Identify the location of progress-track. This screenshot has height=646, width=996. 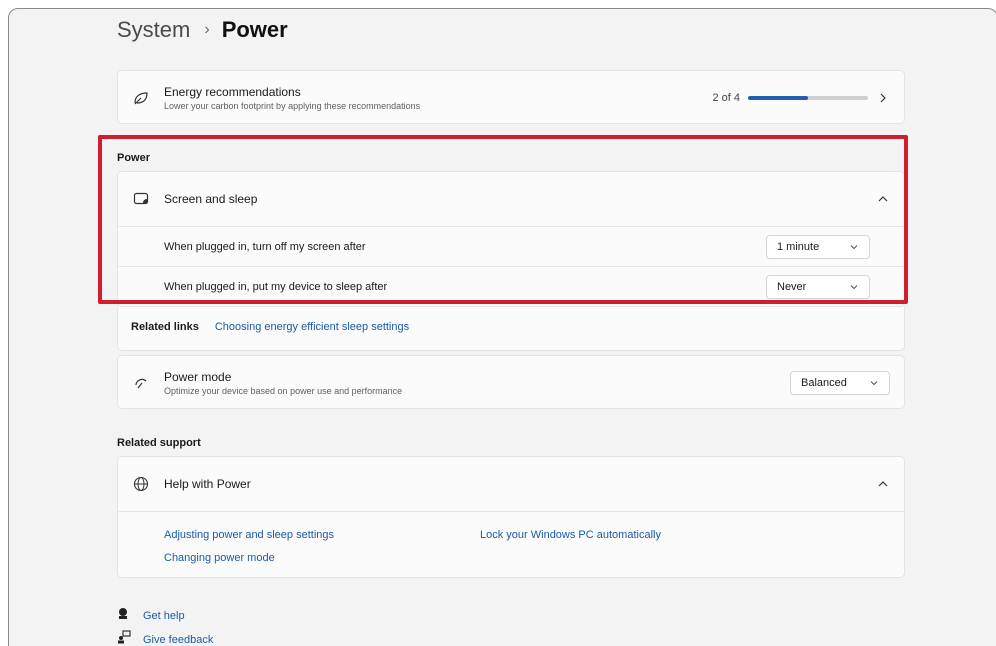
(808, 98).